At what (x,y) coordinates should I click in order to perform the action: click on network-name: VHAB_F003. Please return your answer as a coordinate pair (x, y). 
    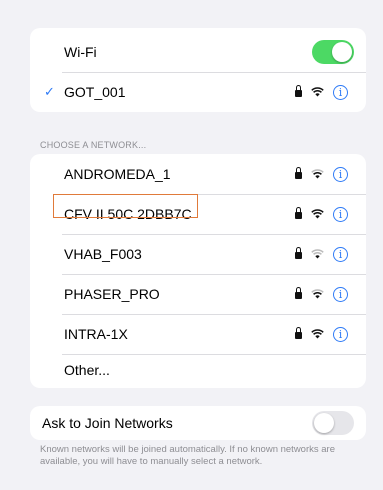
    Looking at the image, I should click on (103, 254).